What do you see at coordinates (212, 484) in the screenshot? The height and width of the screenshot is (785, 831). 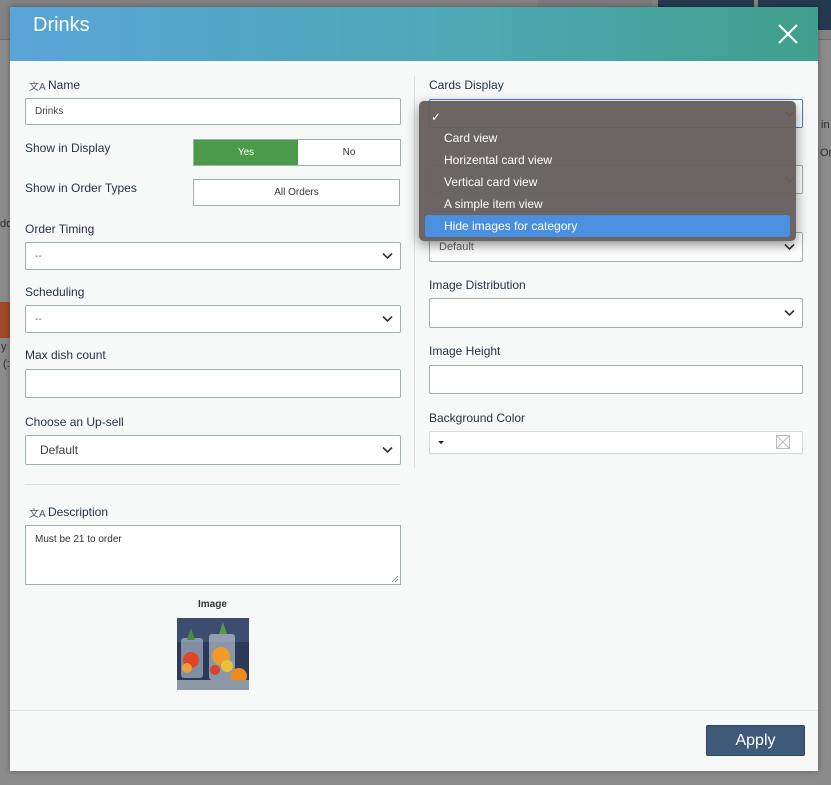 I see `section-divider` at bounding box center [212, 484].